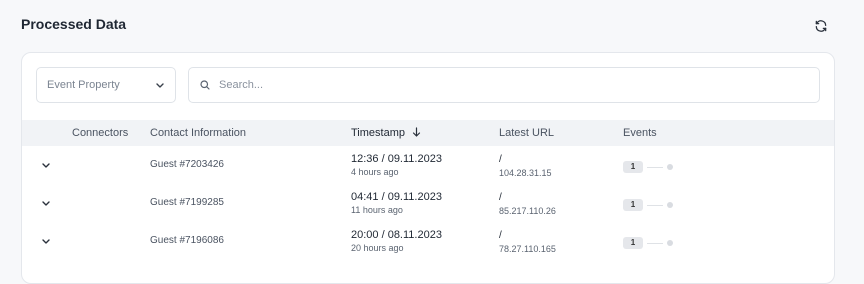 This screenshot has height=284, width=864. Describe the element at coordinates (205, 85) in the screenshot. I see `search-icon` at that location.